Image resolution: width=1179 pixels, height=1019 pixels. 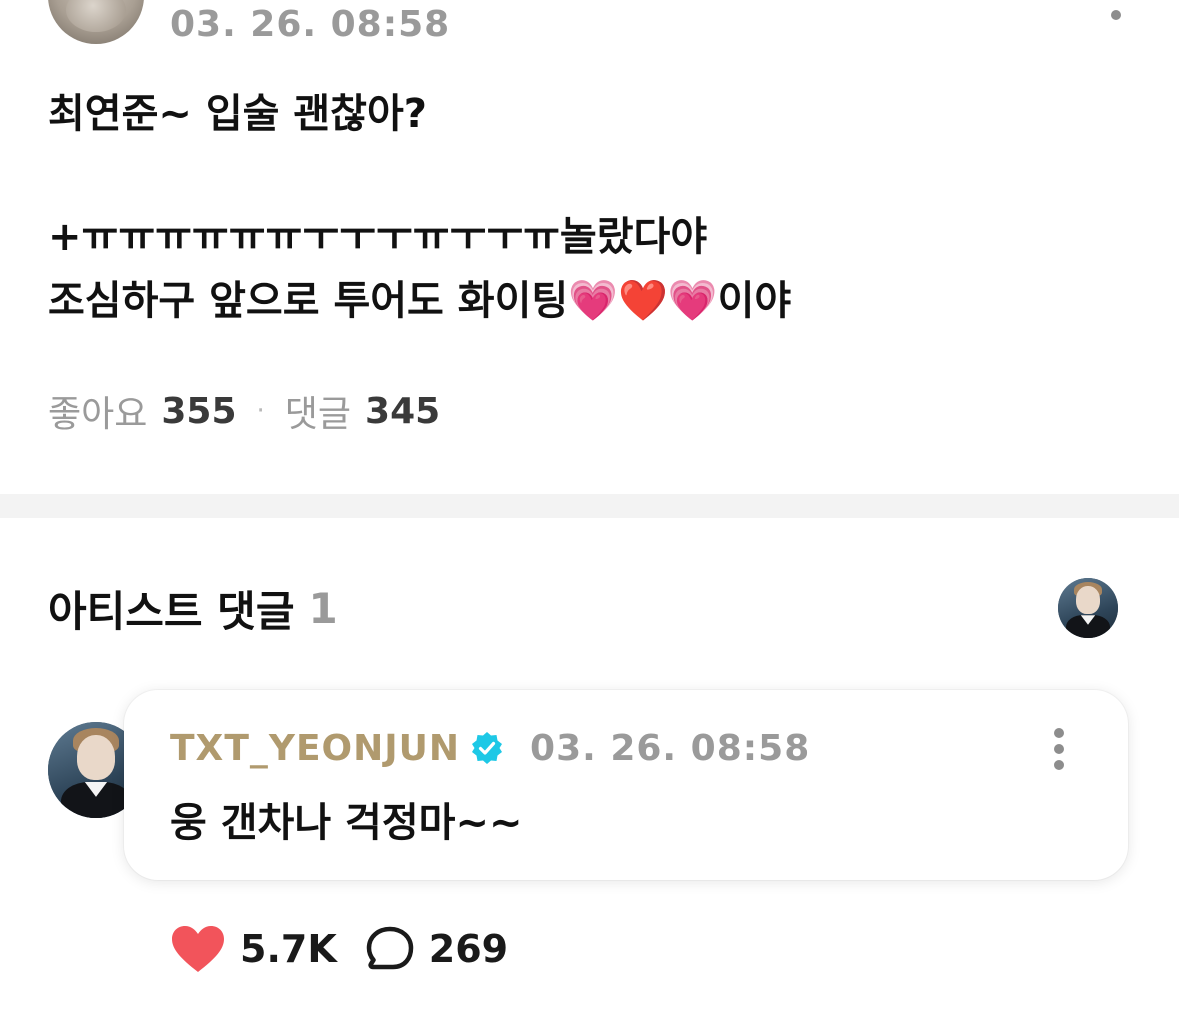 I want to click on comments-label: 댓글, so click(x=318, y=411).